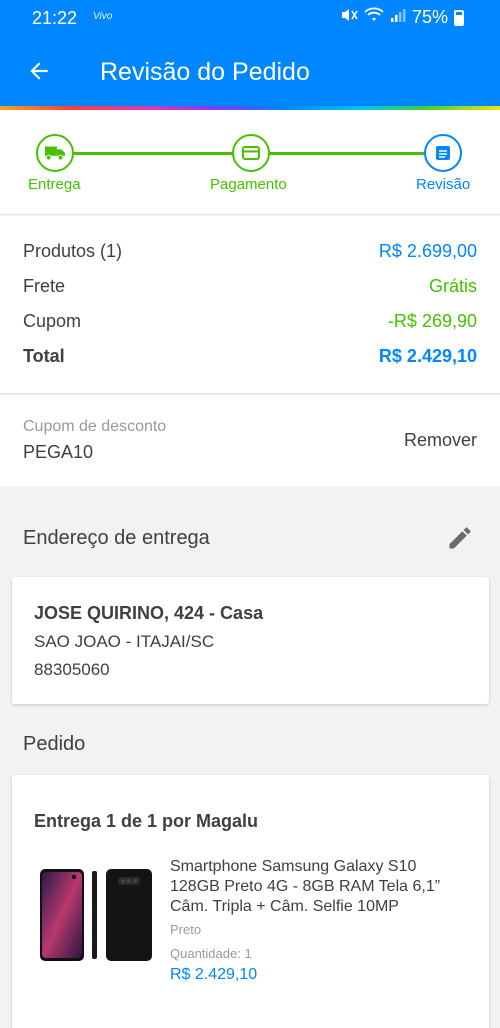 This screenshot has width=500, height=1028. What do you see at coordinates (432, 321) in the screenshot?
I see `coupon-discount-value: -R$ 269,90` at bounding box center [432, 321].